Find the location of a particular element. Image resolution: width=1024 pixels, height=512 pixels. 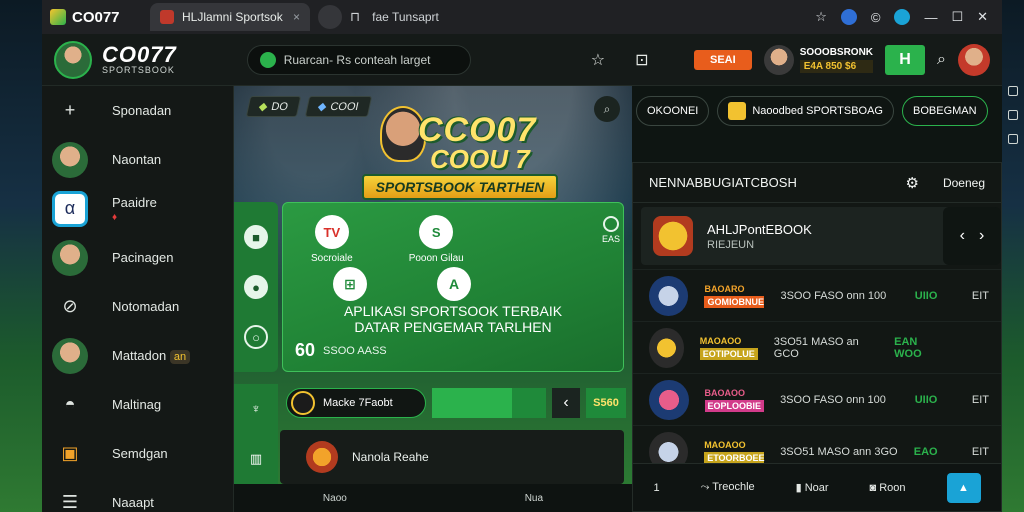

page-info-icon: ⊓ is located at coordinates (355, 17).